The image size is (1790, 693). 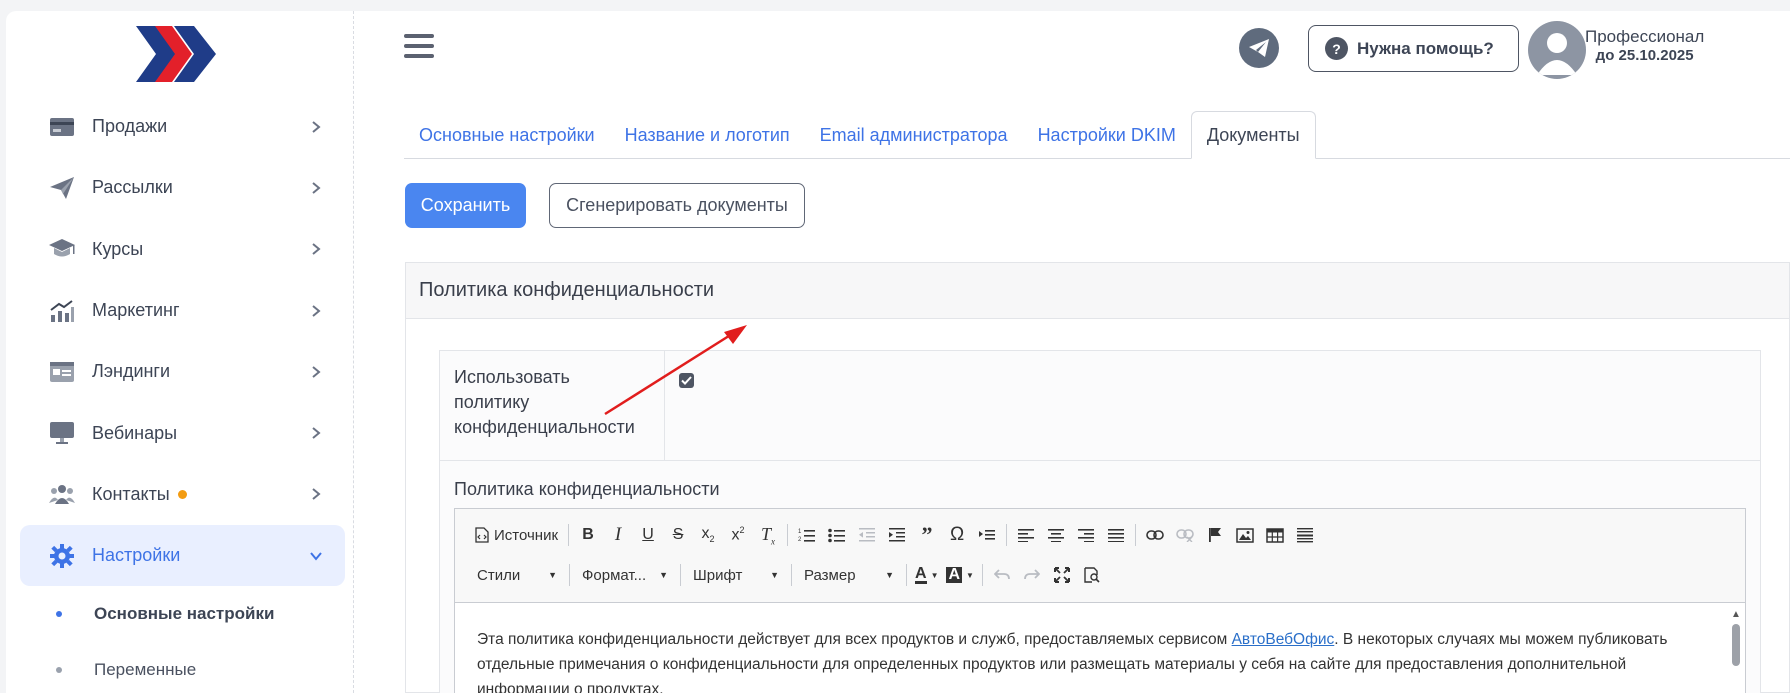 What do you see at coordinates (526, 535) in the screenshot?
I see `source-label: Источник` at bounding box center [526, 535].